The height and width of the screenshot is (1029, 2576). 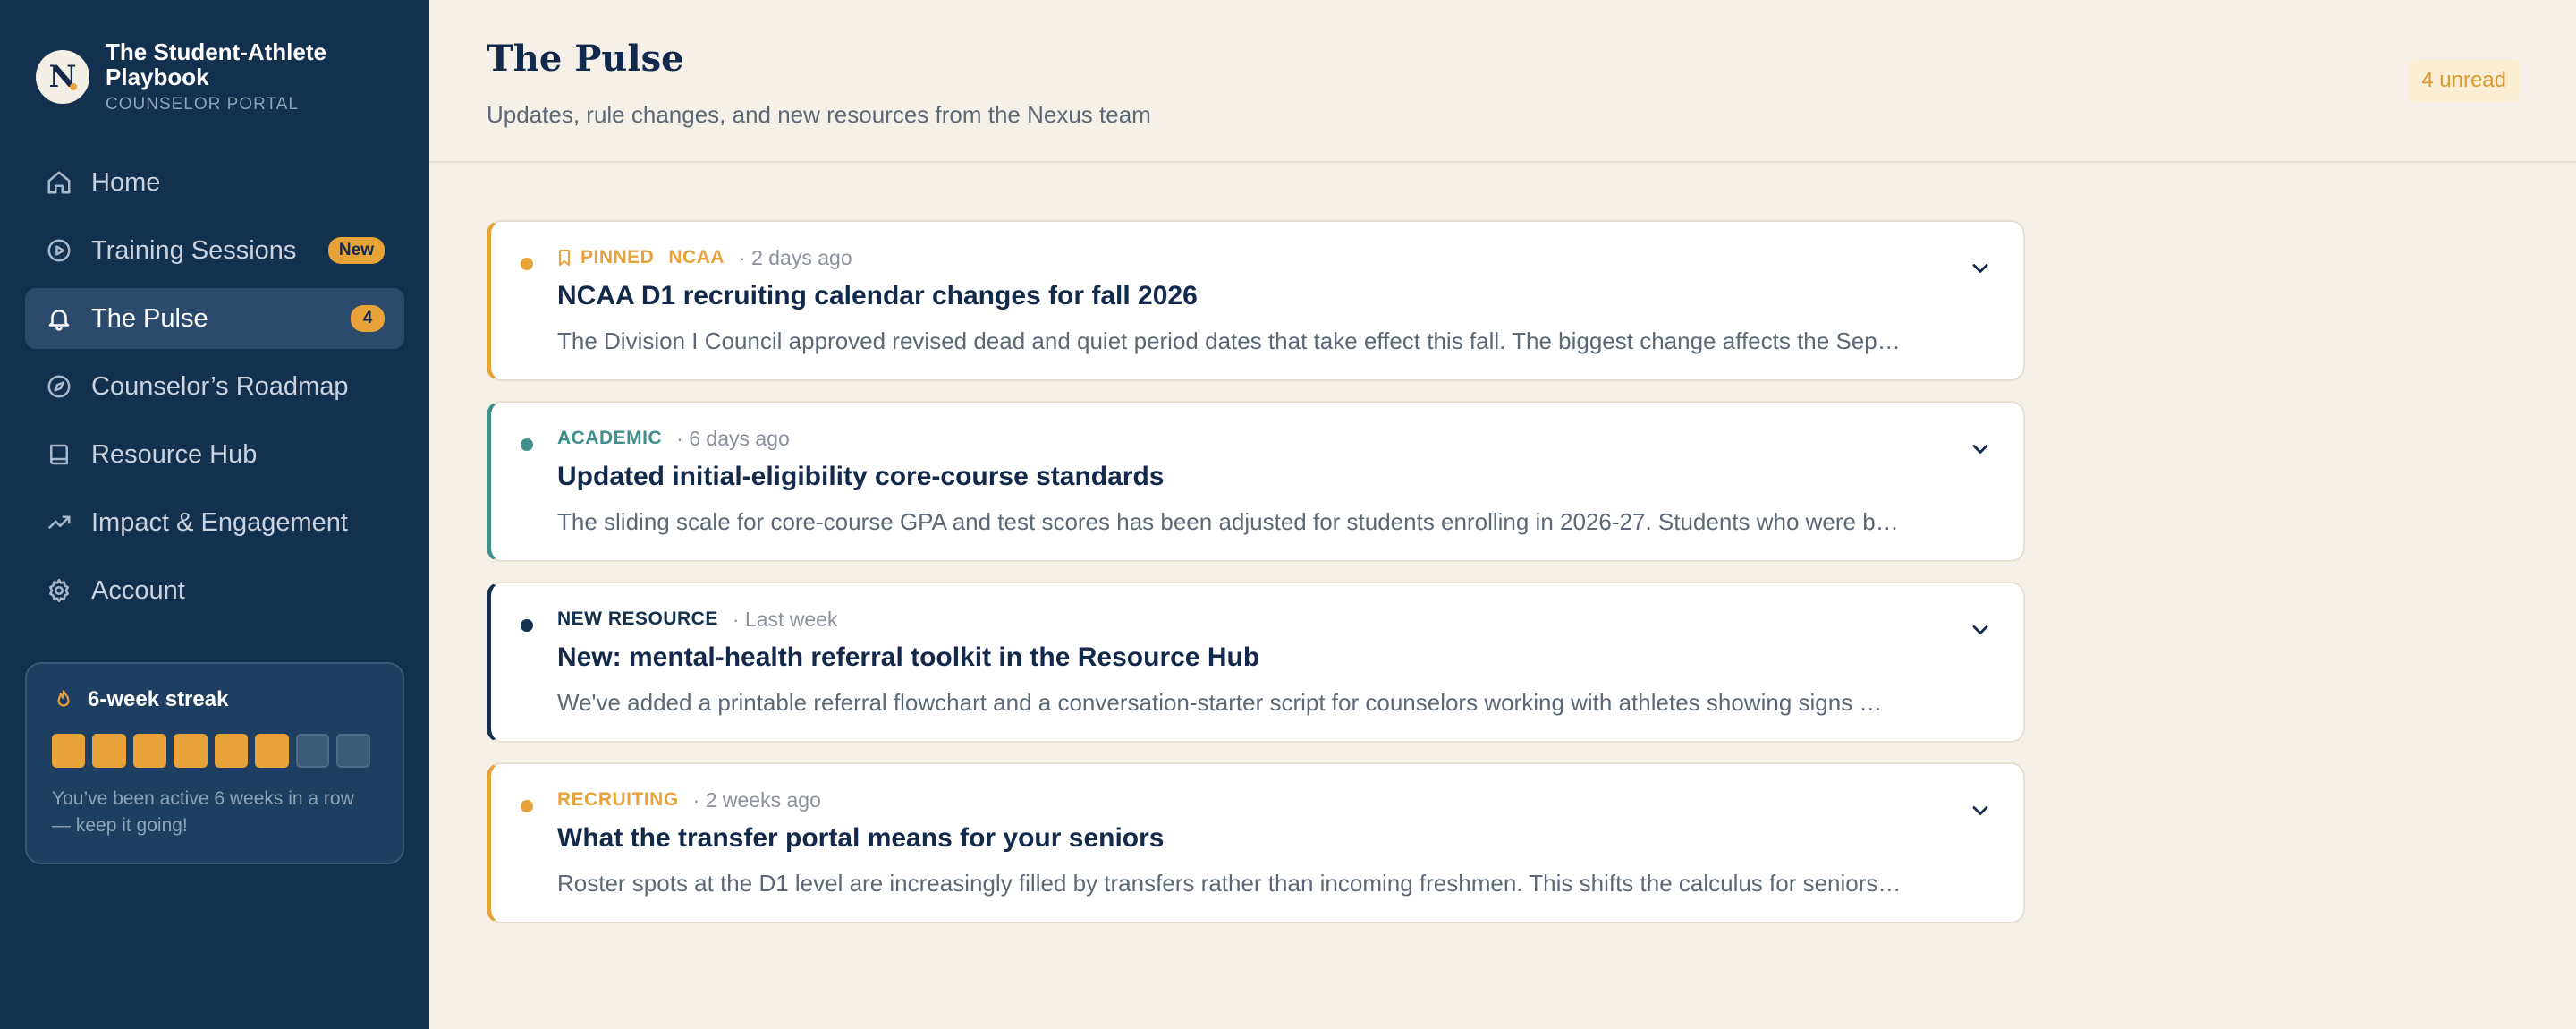 What do you see at coordinates (756, 799) in the screenshot?
I see `post-time: · 2 weeks ago` at bounding box center [756, 799].